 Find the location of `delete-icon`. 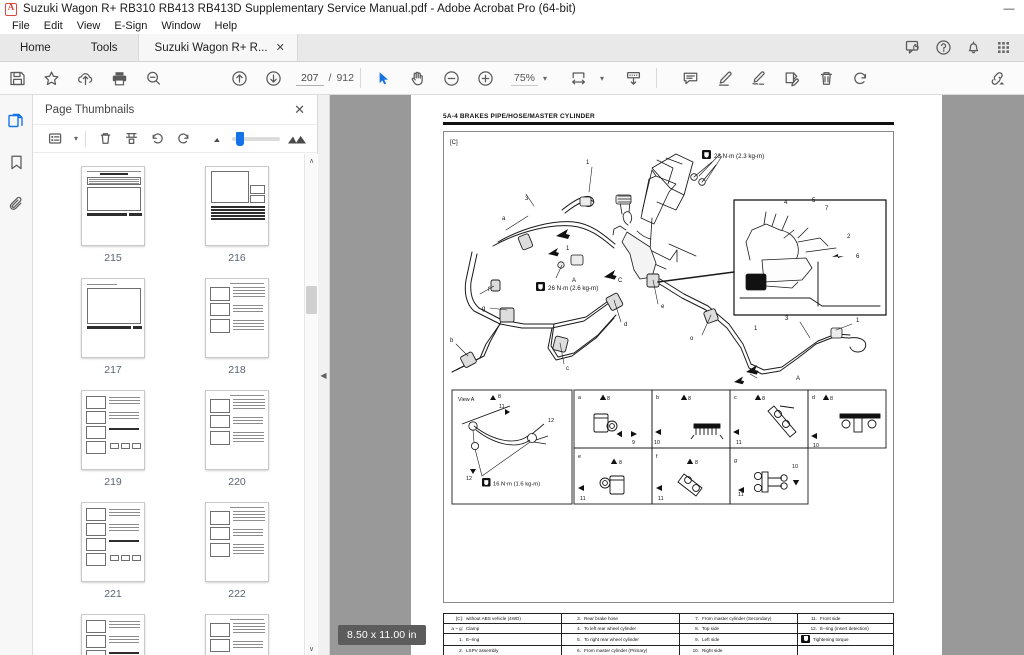

delete-icon is located at coordinates (826, 78).